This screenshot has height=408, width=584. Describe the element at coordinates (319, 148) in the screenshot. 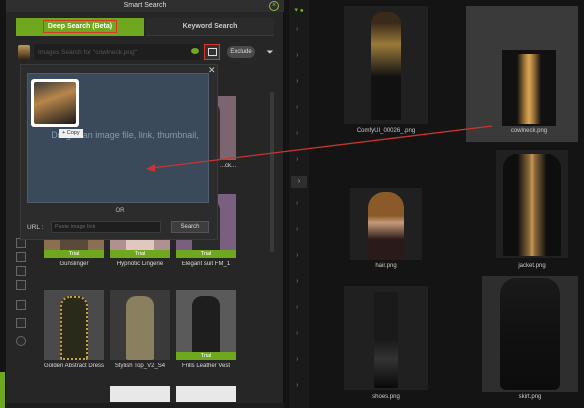

I see `drag-arrow` at that location.